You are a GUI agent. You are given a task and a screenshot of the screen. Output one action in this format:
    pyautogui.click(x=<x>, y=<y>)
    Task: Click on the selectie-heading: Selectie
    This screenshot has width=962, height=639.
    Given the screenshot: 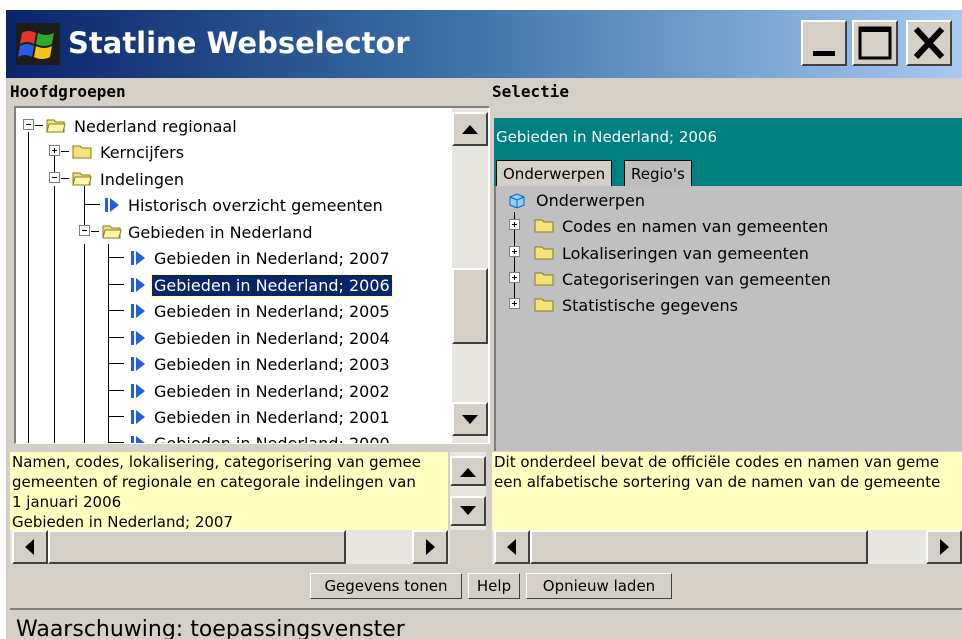 What is the action you would take?
    pyautogui.click(x=531, y=91)
    